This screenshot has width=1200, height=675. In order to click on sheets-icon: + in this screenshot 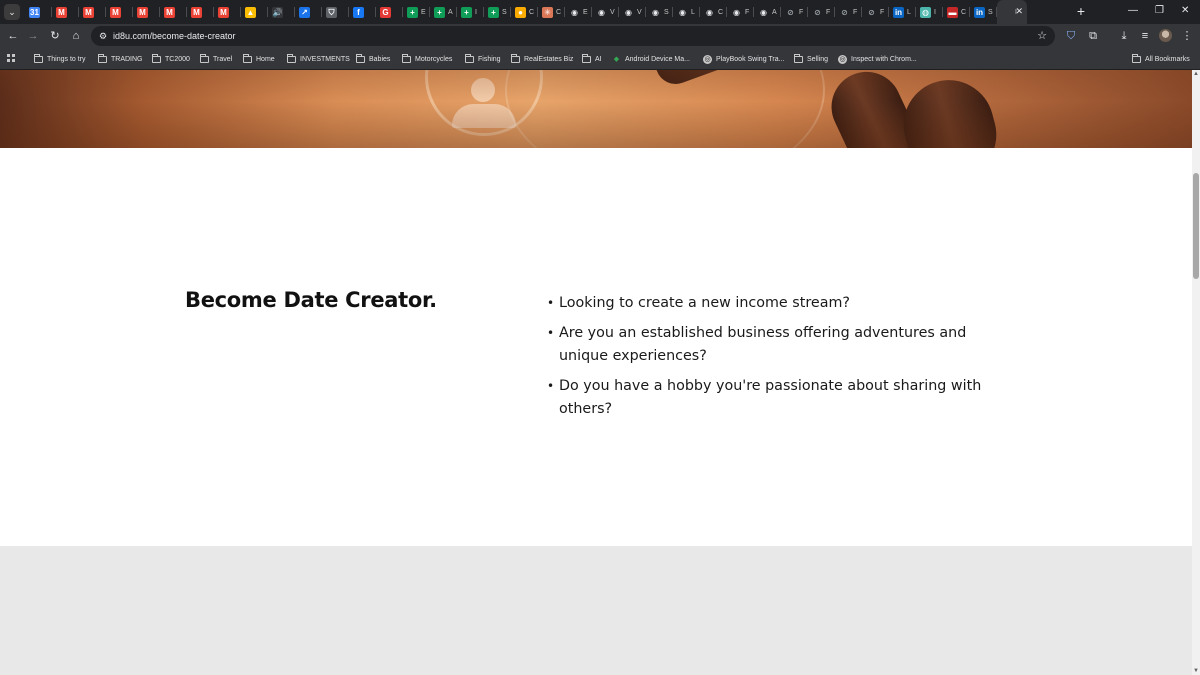, I will do `click(466, 12)`.